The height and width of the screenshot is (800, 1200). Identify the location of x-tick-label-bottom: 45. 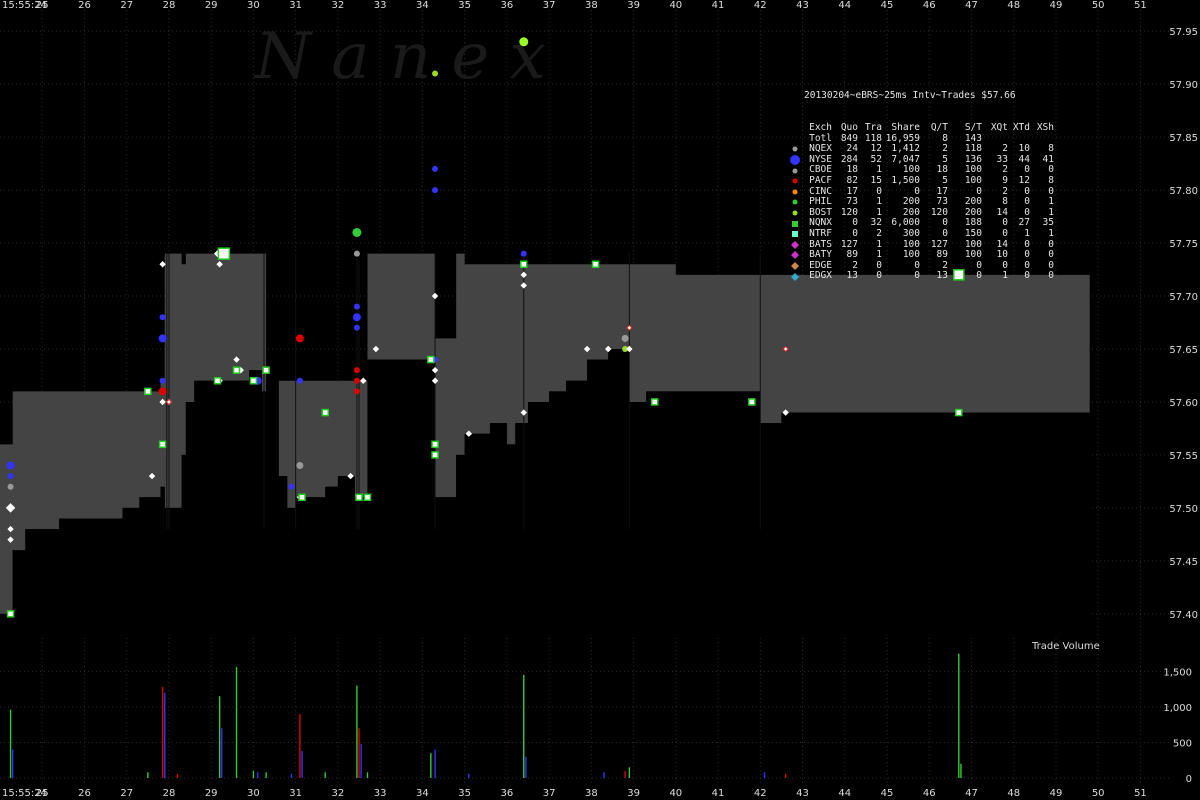
(887, 793).